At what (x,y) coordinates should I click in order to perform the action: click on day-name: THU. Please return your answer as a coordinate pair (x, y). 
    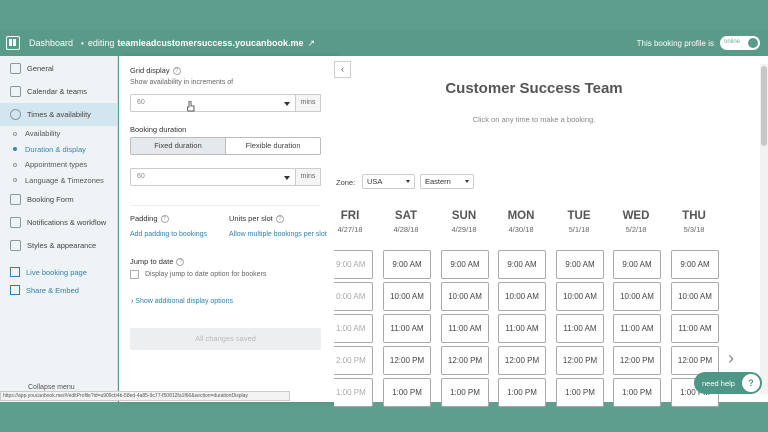
    Looking at the image, I should click on (694, 216).